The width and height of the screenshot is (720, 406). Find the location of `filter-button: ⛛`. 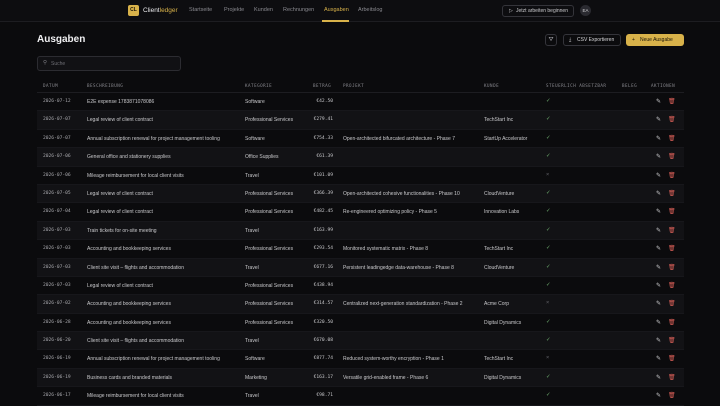

filter-button: ⛛ is located at coordinates (551, 40).